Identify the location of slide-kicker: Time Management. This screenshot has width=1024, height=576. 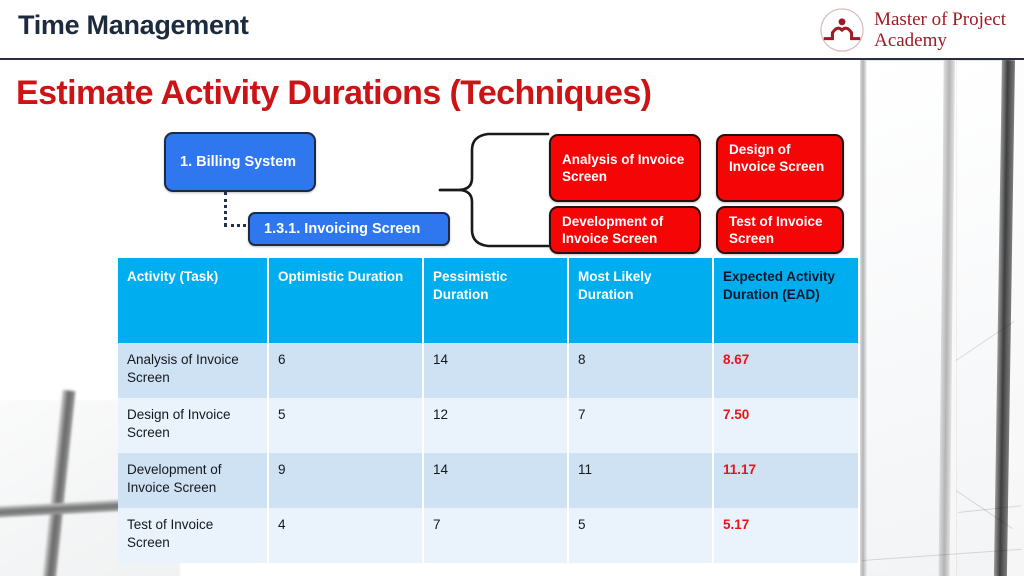
(133, 25).